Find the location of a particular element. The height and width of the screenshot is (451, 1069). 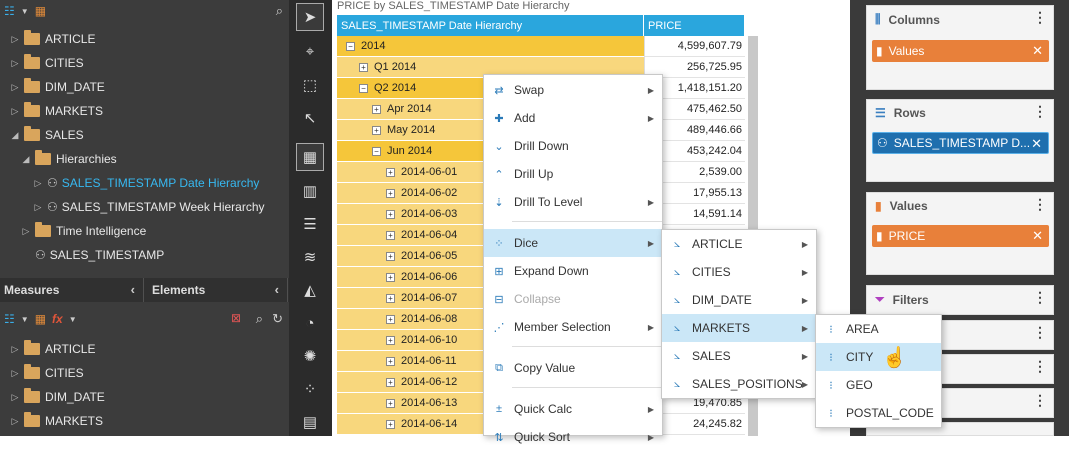

level-item-geo: ⁝ GEO is located at coordinates (878, 385).